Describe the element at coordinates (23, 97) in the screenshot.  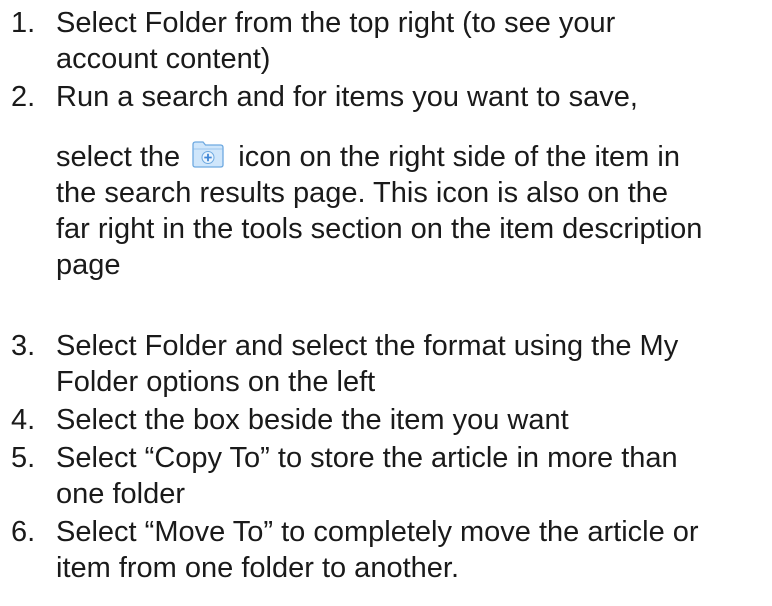
I see `item-number: 2.` at that location.